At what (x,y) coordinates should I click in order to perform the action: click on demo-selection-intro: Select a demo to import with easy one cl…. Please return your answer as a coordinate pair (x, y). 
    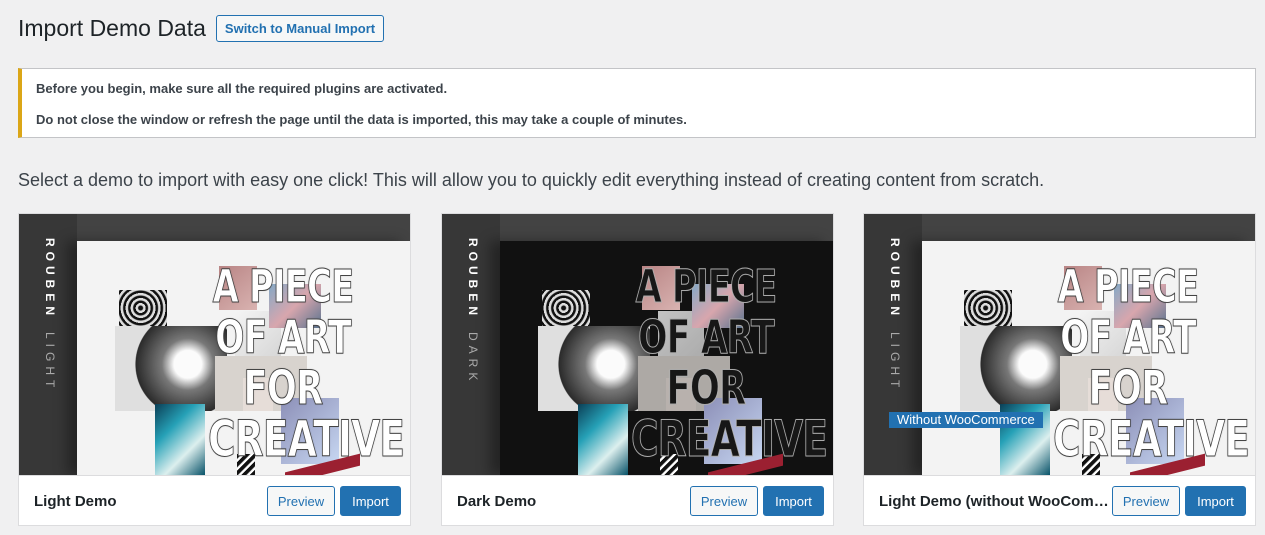
    Looking at the image, I should click on (531, 180).